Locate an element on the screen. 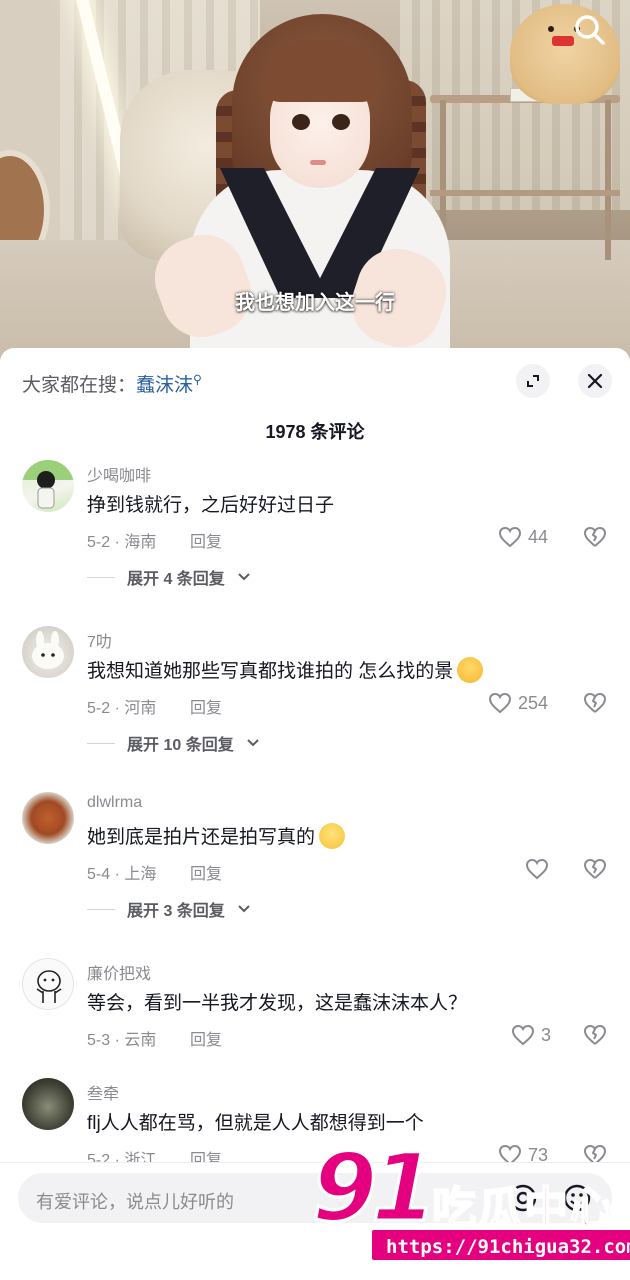 This screenshot has width=630, height=1280. watermark-number: 91 is located at coordinates (375, 1188).